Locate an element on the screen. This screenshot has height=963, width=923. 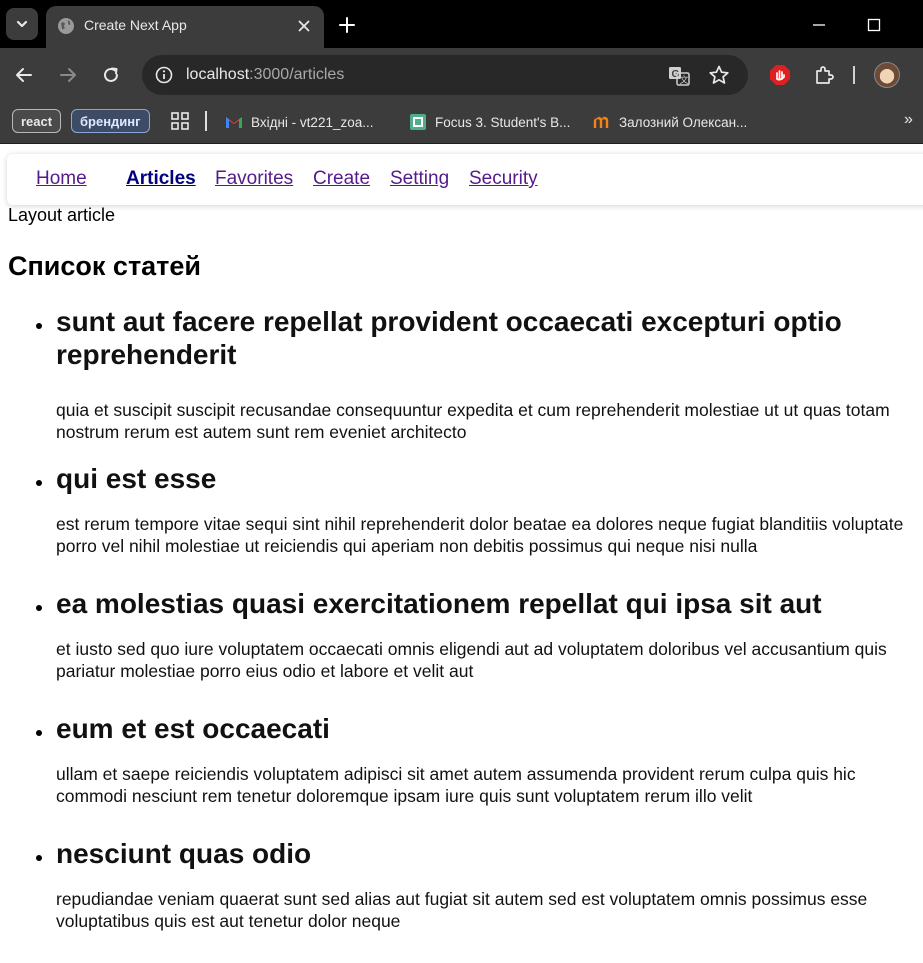
browser-tab: Create Next App is located at coordinates (185, 27).